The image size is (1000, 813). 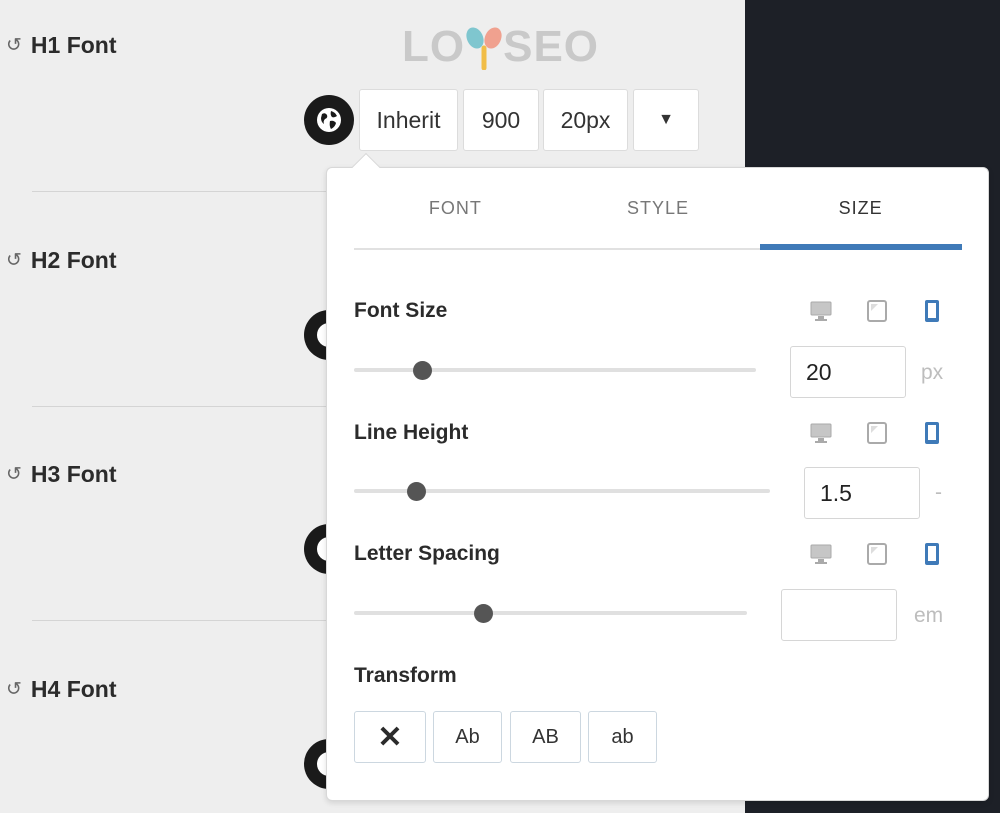 I want to click on h3-font-label: H3 Font, so click(x=73, y=474).